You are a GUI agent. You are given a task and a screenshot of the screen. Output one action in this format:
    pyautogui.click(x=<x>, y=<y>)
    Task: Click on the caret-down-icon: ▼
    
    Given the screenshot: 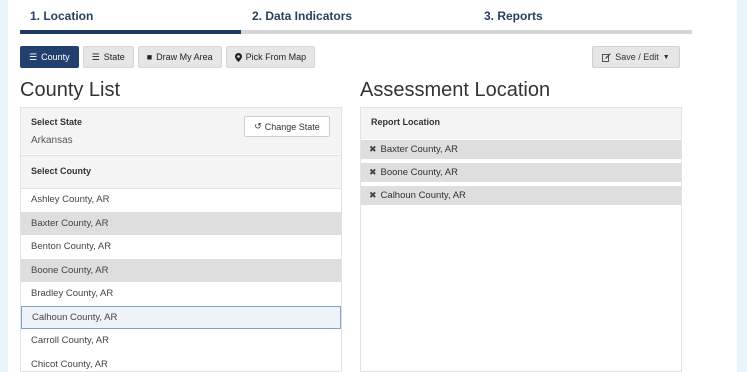 What is the action you would take?
    pyautogui.click(x=666, y=57)
    